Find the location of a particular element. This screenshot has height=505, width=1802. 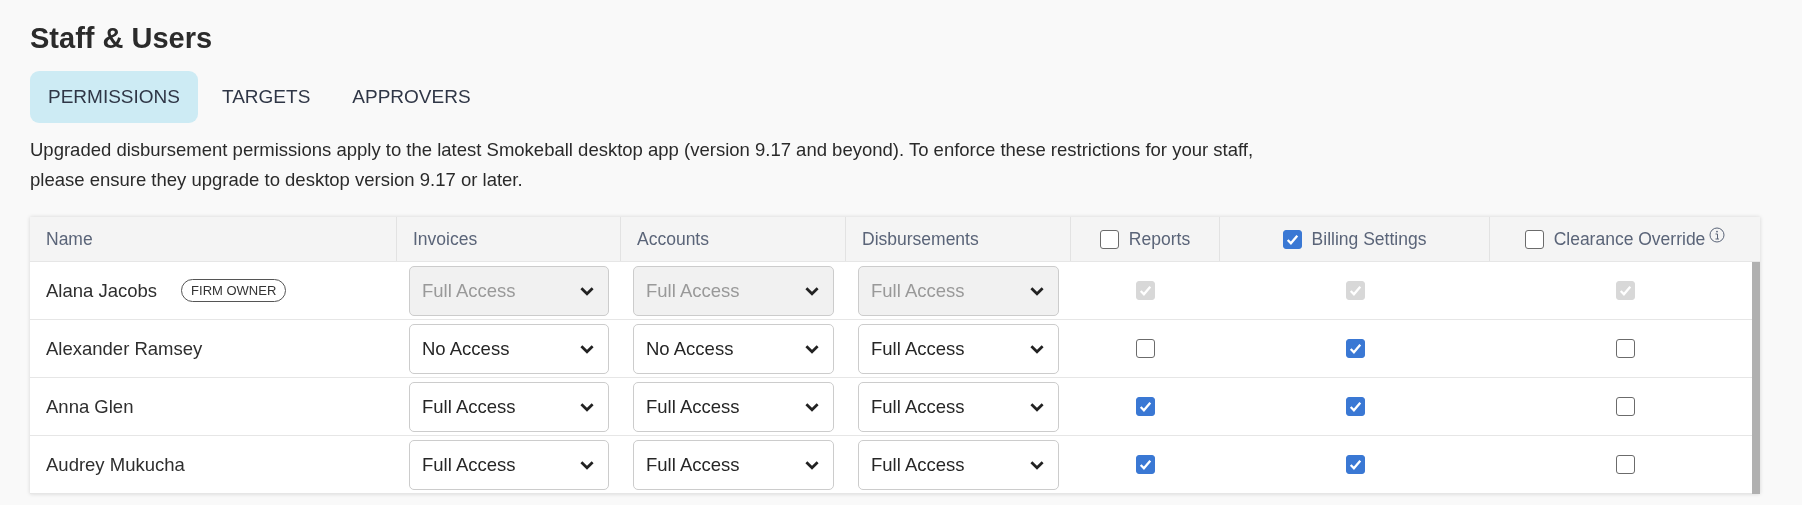

scrollbar is located at coordinates (1756, 378).